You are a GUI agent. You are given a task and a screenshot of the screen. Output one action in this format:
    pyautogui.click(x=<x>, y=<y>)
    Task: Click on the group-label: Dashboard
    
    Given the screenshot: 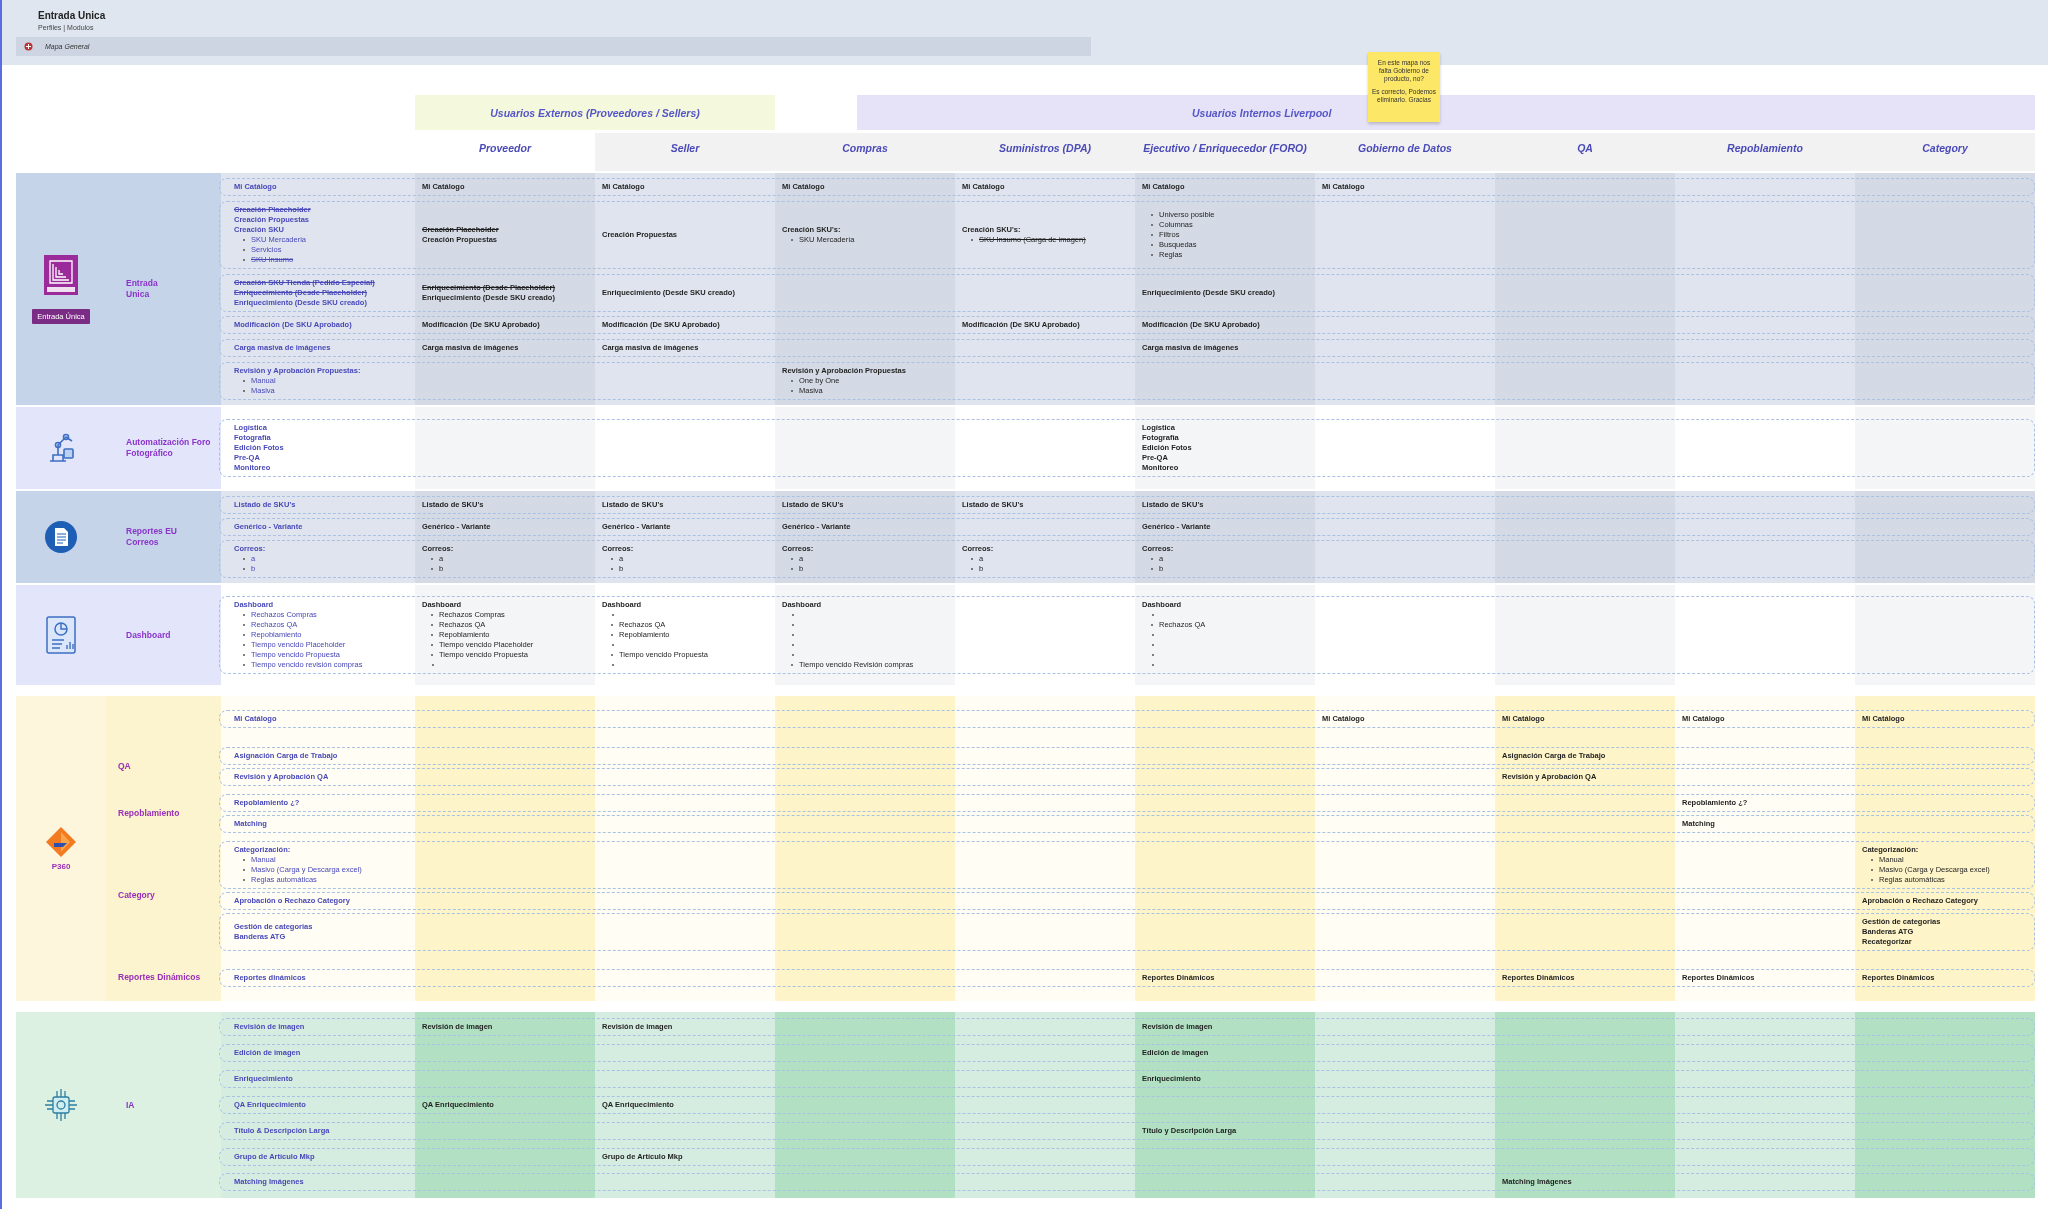 What is the action you would take?
    pyautogui.click(x=148, y=635)
    